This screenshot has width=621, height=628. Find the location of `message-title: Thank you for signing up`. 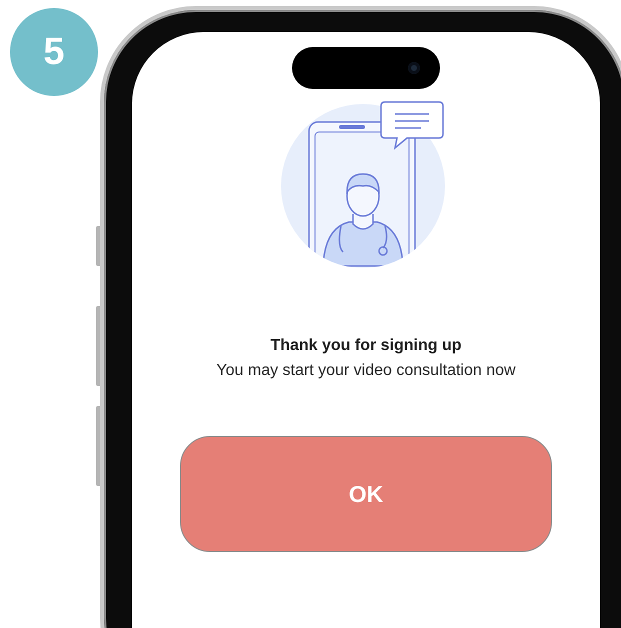

message-title: Thank you for signing up is located at coordinates (366, 346).